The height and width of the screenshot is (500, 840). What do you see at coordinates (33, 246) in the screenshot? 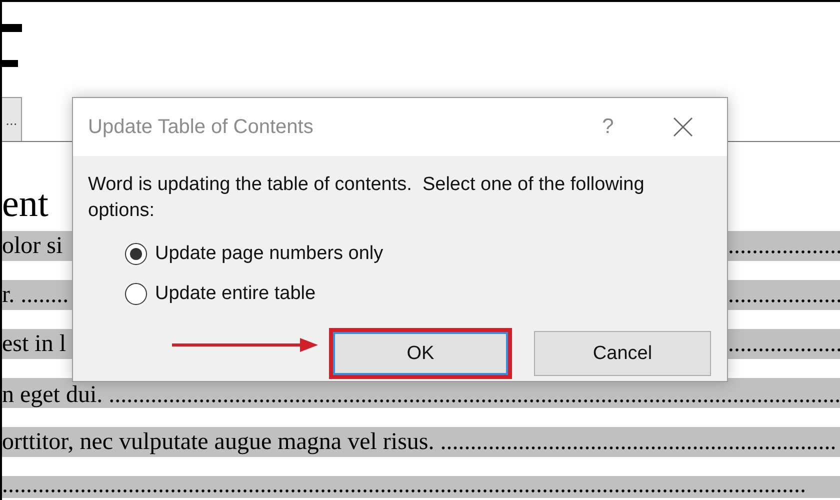
I see `toc-entry-text: olor si` at bounding box center [33, 246].